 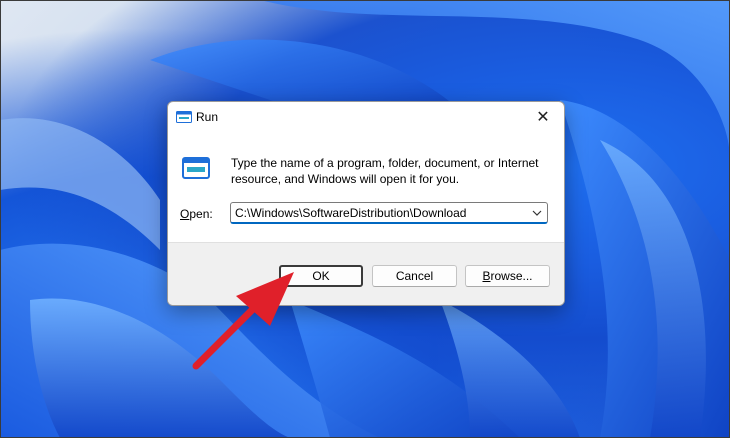 What do you see at coordinates (414, 276) in the screenshot?
I see `cancel-button: Cancel` at bounding box center [414, 276].